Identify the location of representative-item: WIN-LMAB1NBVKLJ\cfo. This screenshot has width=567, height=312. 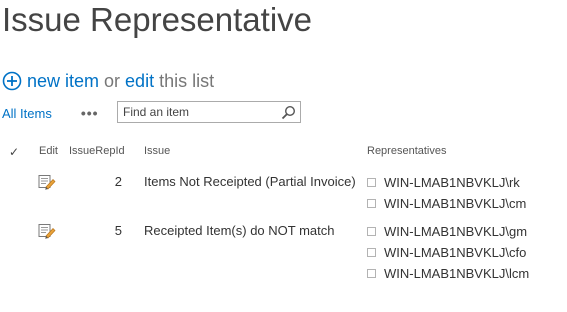
(446, 252).